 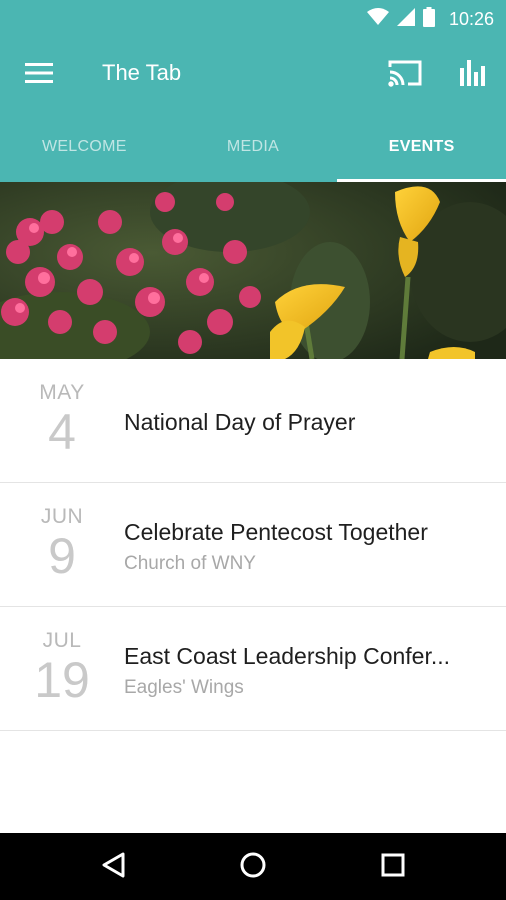 I want to click on event-month: JUL, so click(x=62, y=640).